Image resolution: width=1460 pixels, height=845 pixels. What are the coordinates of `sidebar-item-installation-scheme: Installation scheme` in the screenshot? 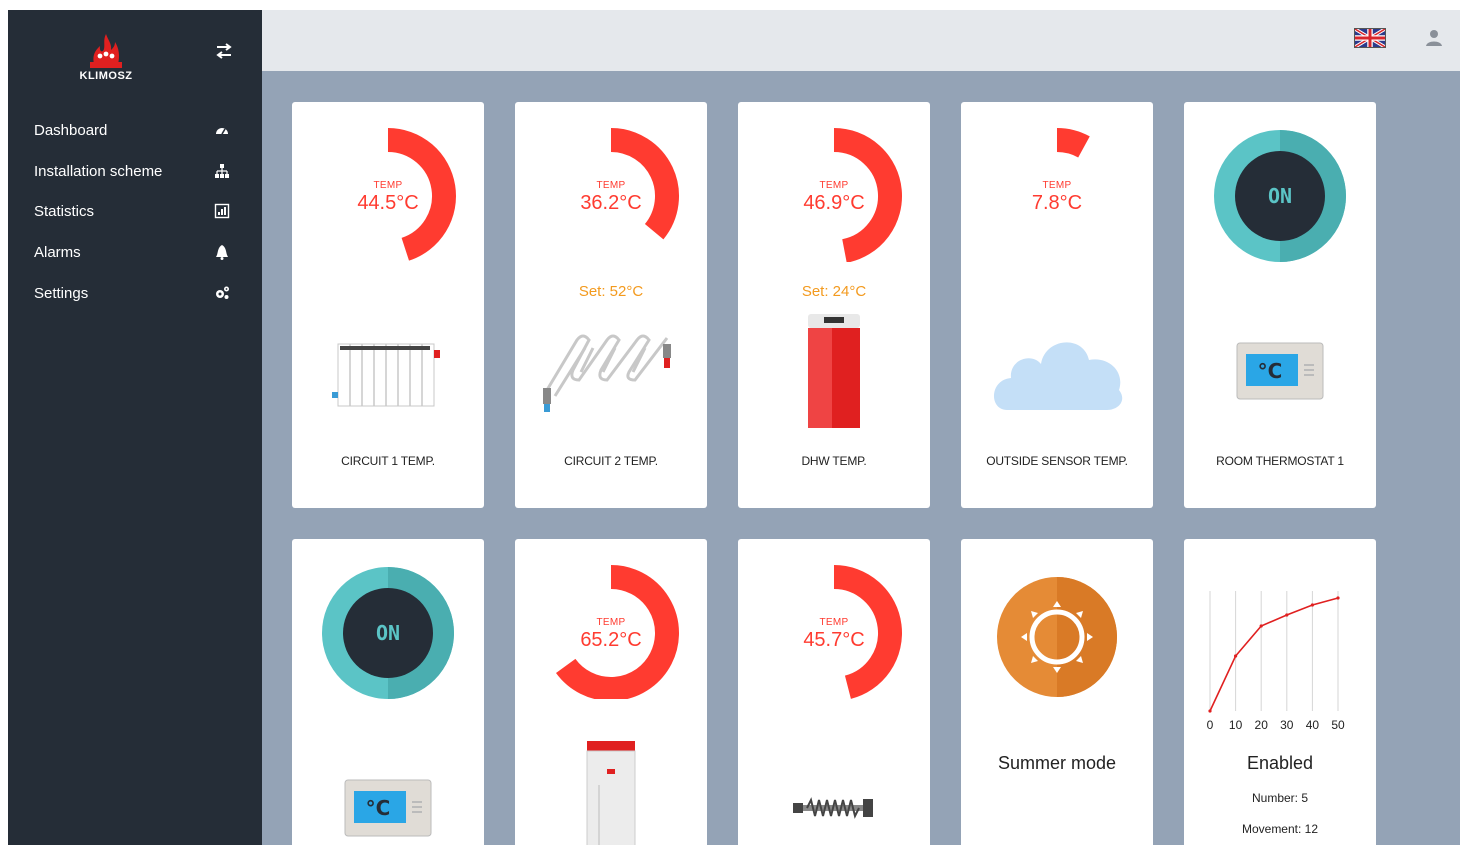 It's located at (135, 171).